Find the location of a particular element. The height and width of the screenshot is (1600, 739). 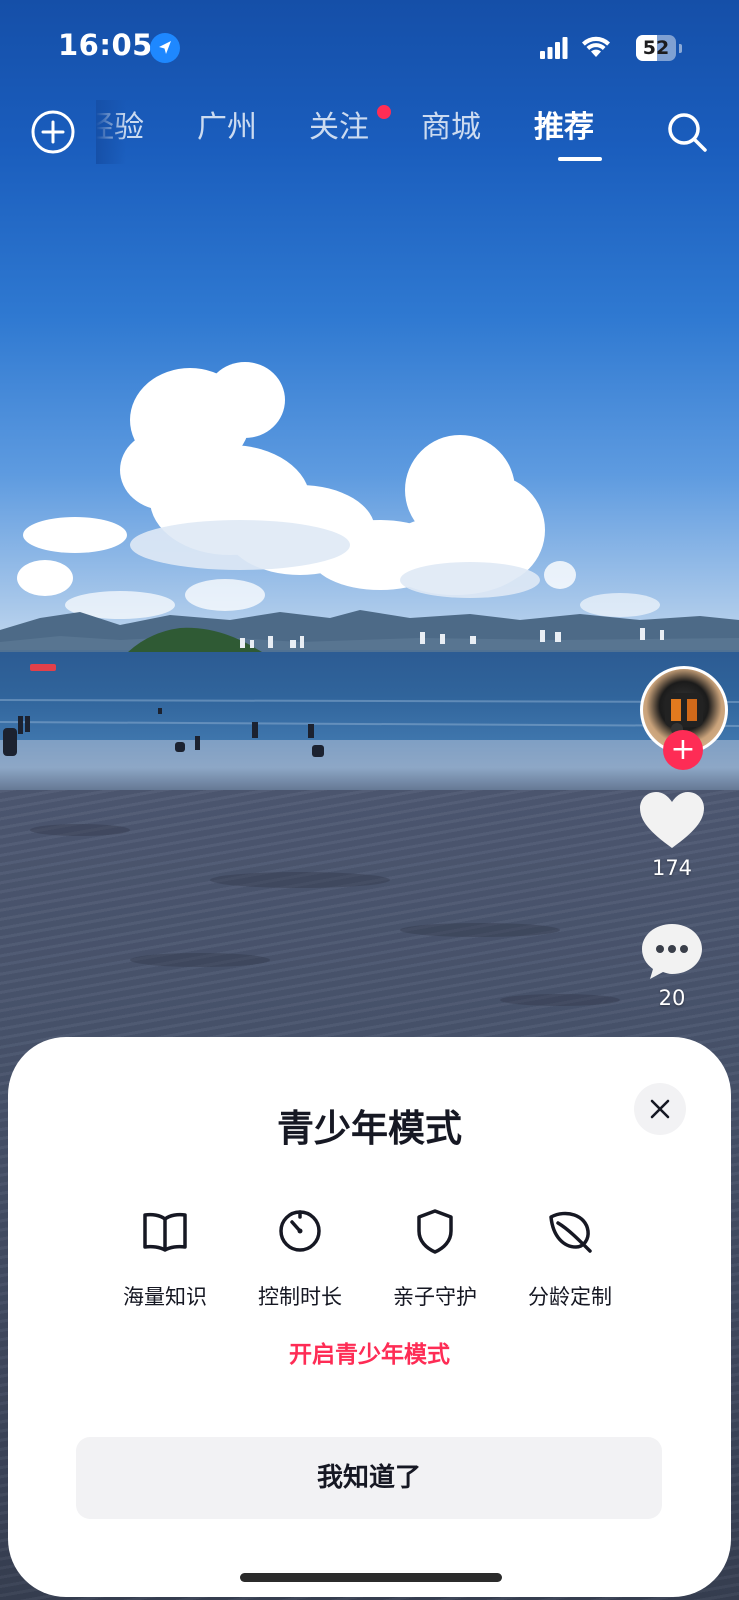

action-rail: + 174 20 is located at coordinates (682, 850).